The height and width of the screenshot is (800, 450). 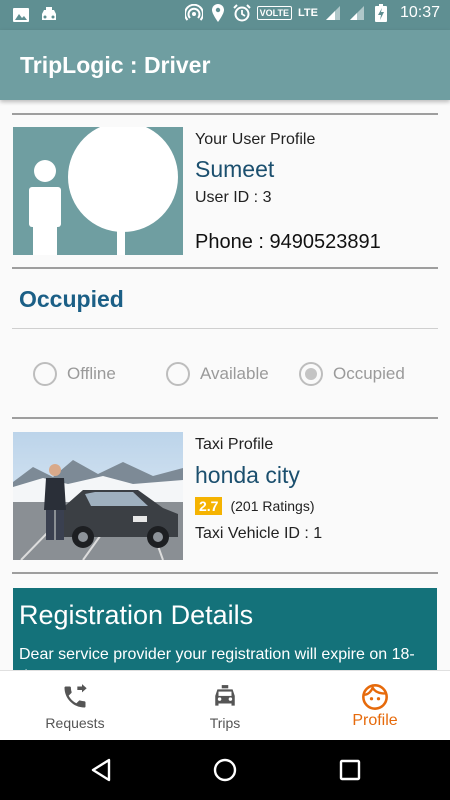 What do you see at coordinates (98, 191) in the screenshot?
I see `user-avatar` at bounding box center [98, 191].